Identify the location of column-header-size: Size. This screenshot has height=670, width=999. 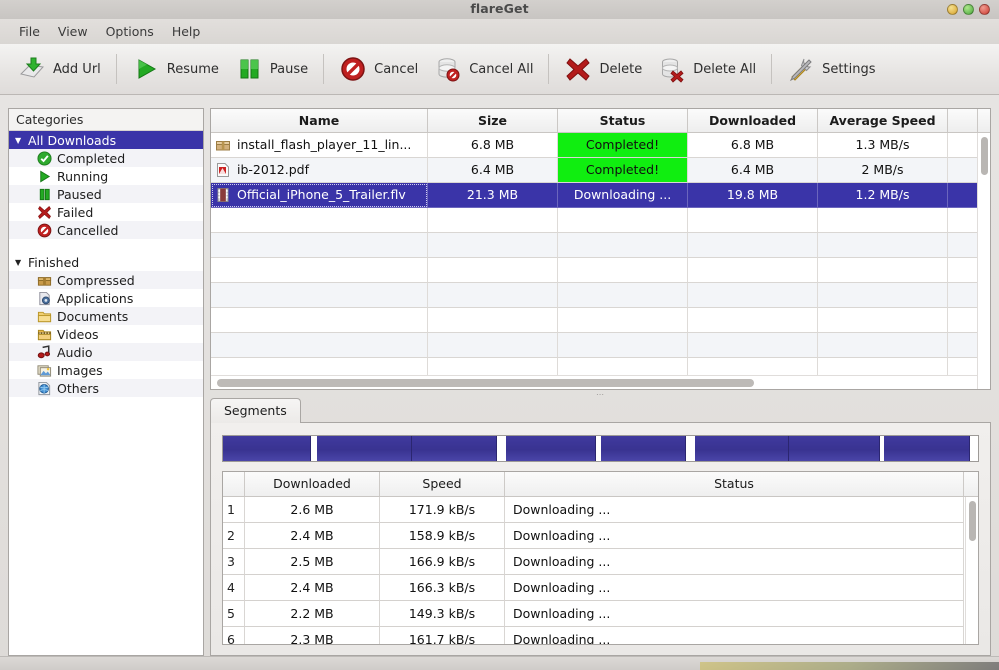
(493, 120).